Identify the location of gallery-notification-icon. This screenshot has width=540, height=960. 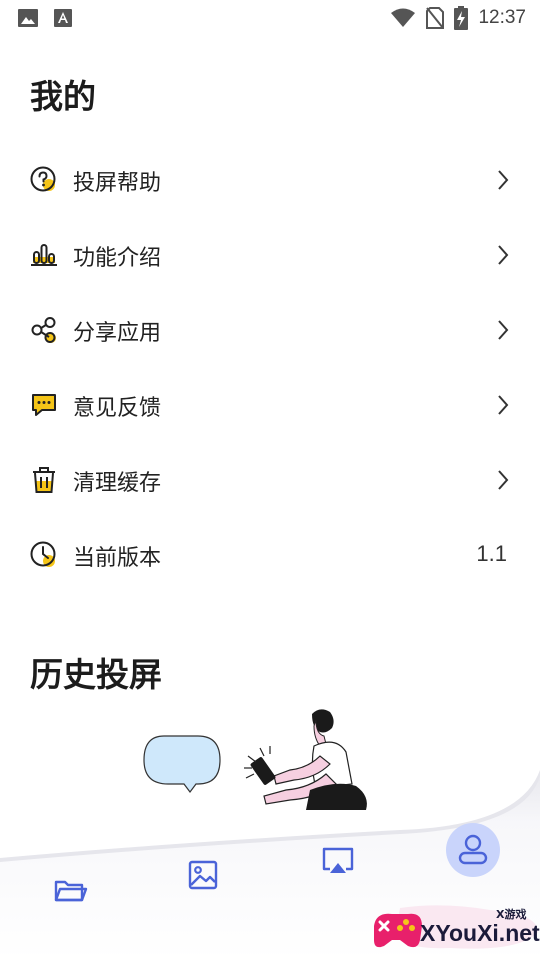
(28, 18).